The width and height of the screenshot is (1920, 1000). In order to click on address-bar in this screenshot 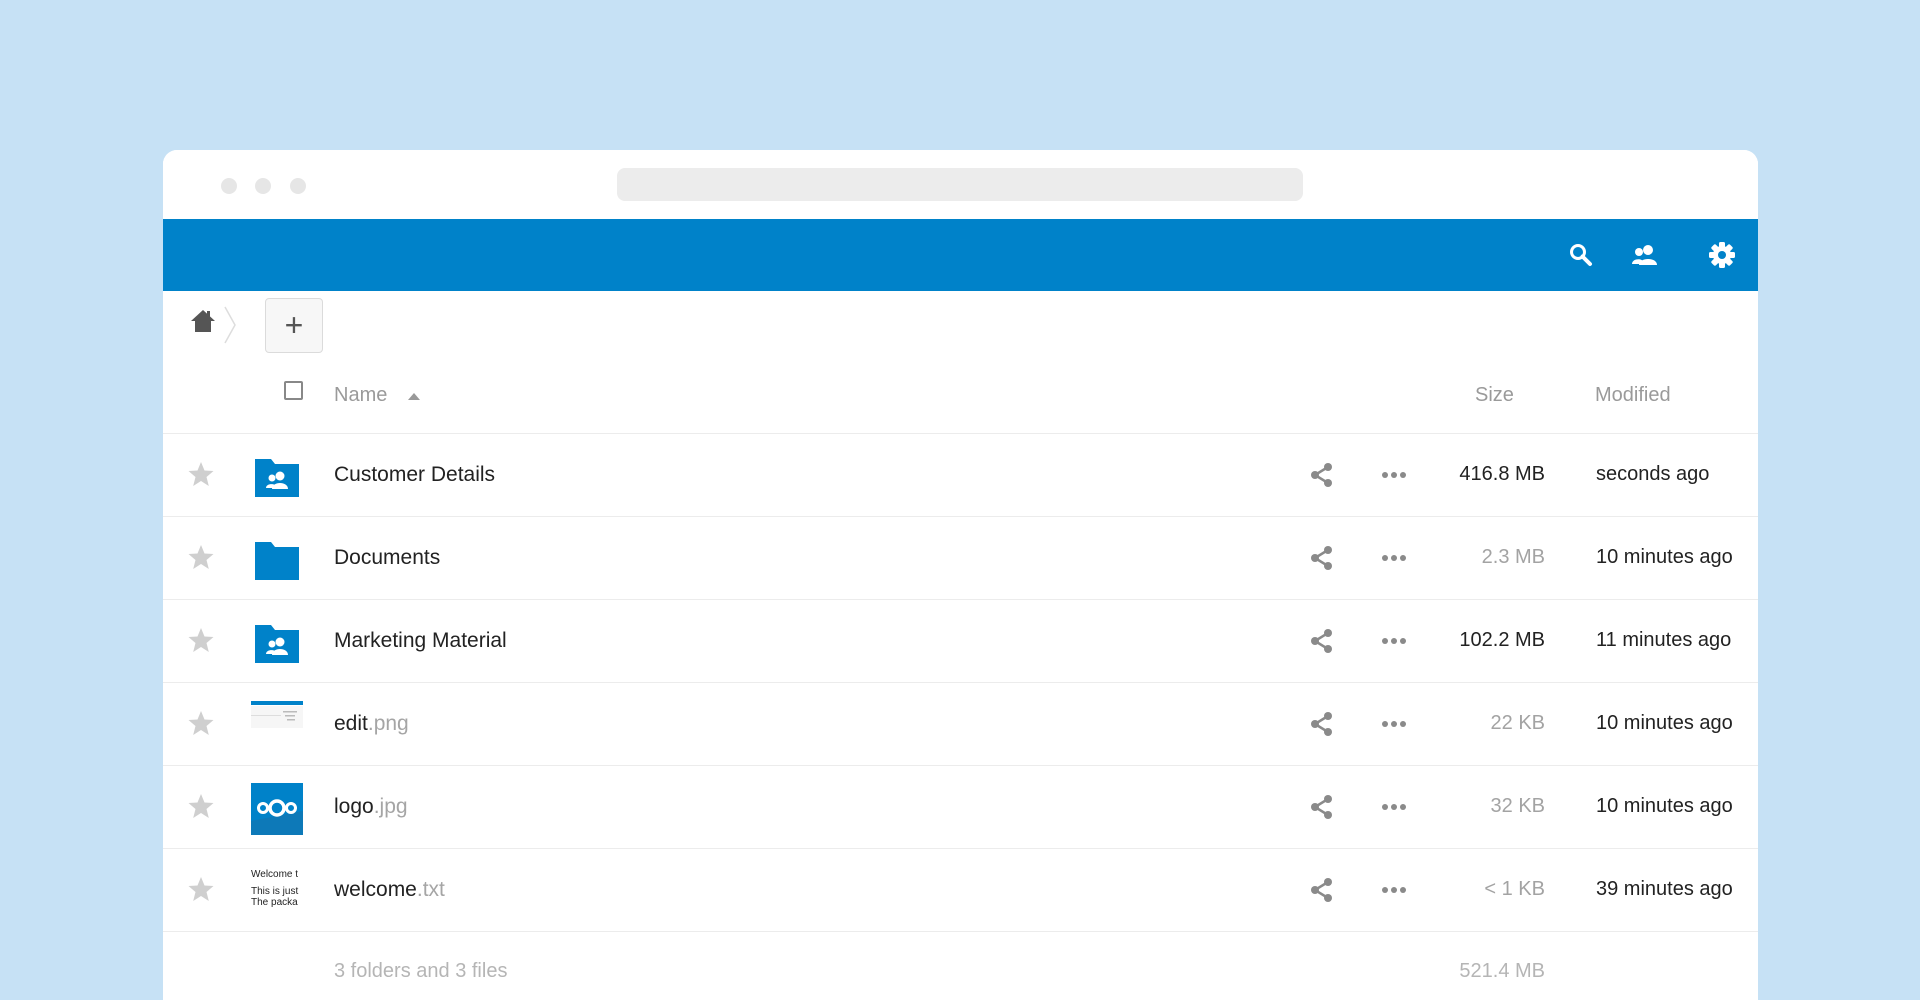, I will do `click(960, 184)`.